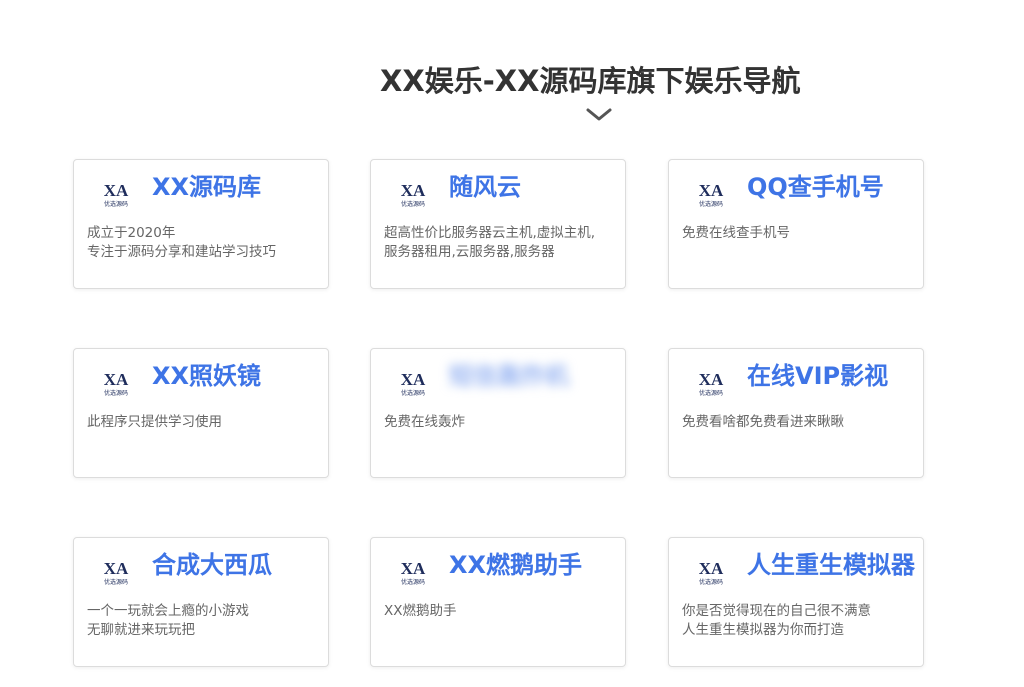  I want to click on card-title: XX燃鹅助手, so click(537, 565).